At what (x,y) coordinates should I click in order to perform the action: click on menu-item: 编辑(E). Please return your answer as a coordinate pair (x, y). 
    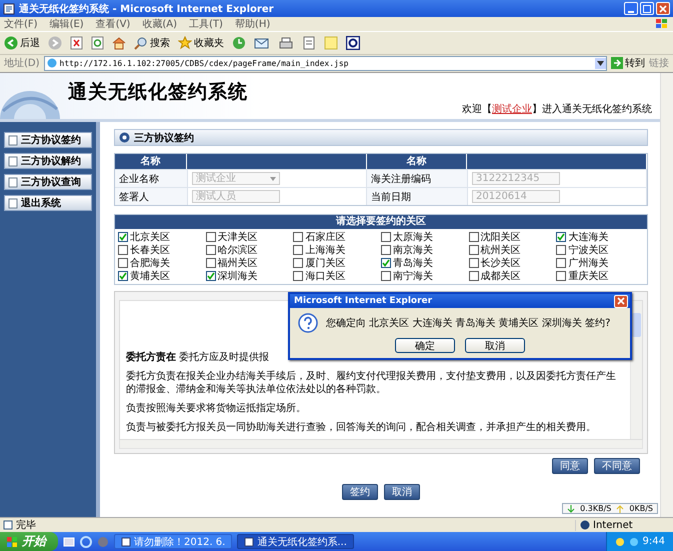
    Looking at the image, I should click on (67, 24).